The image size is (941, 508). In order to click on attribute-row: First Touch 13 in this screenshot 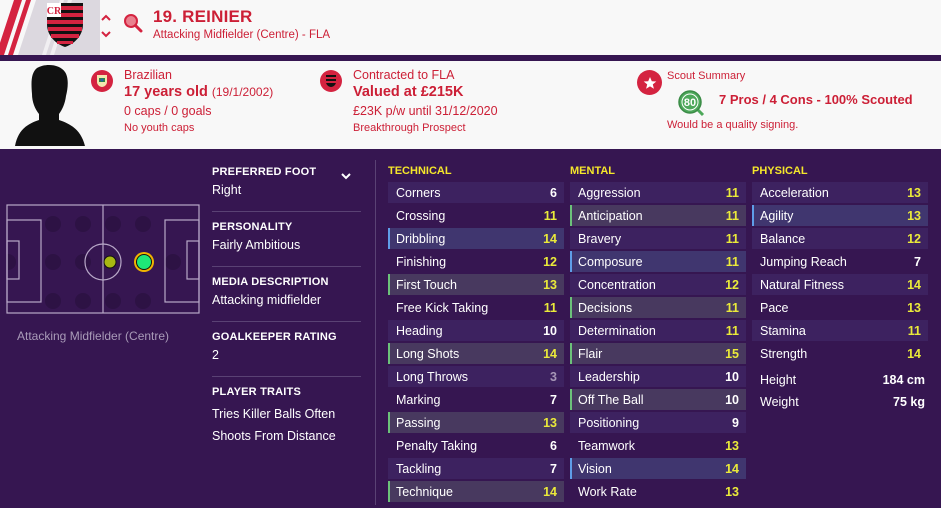, I will do `click(476, 284)`.